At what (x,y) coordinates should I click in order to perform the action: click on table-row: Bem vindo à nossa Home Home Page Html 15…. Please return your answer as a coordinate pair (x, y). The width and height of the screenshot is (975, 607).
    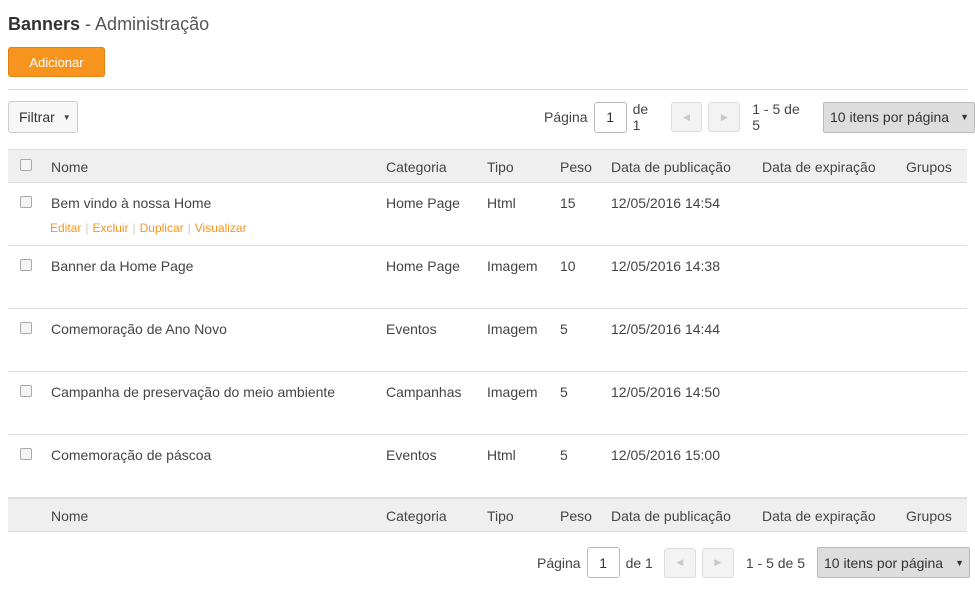
    Looking at the image, I should click on (487, 214).